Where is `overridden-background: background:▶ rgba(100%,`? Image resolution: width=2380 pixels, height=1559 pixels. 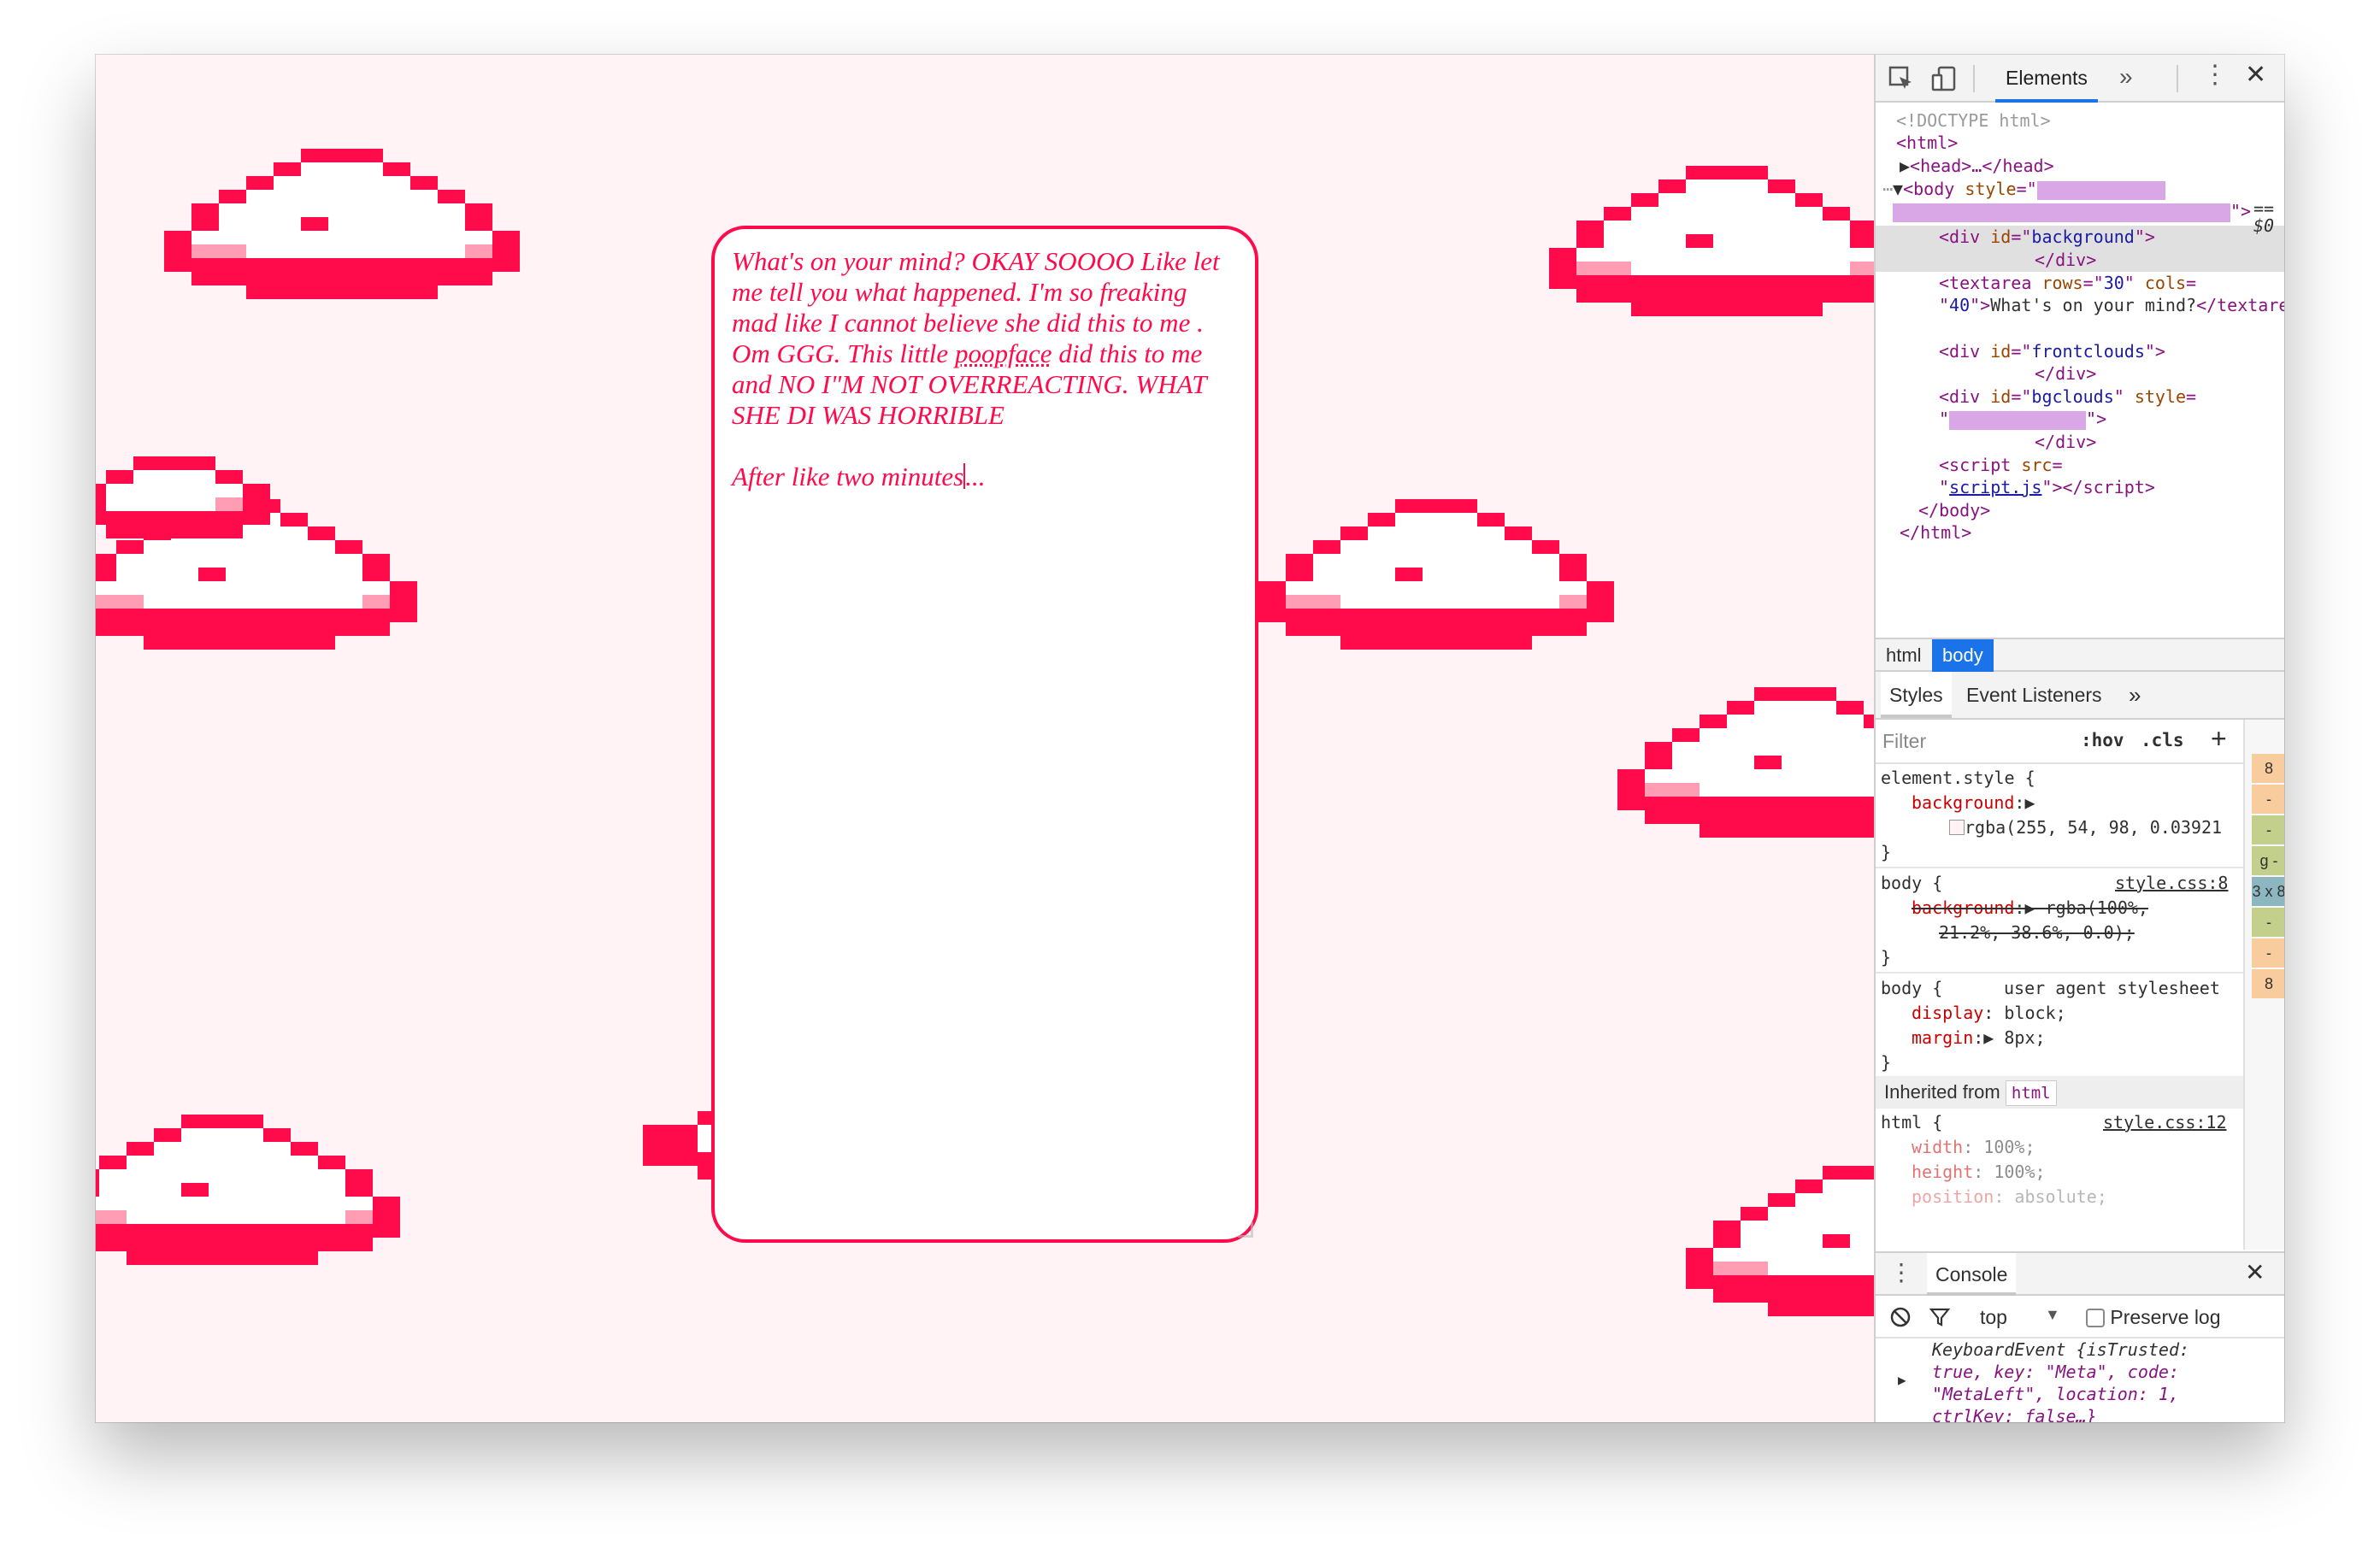
overridden-background: background:▶ rgba(100%, is located at coordinates (2030, 909).